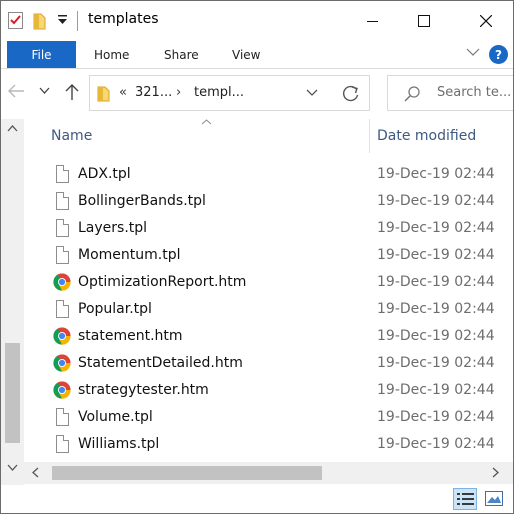  What do you see at coordinates (272, 390) in the screenshot?
I see `file-row: strategytester.htm 19-Dec-19 02:44` at bounding box center [272, 390].